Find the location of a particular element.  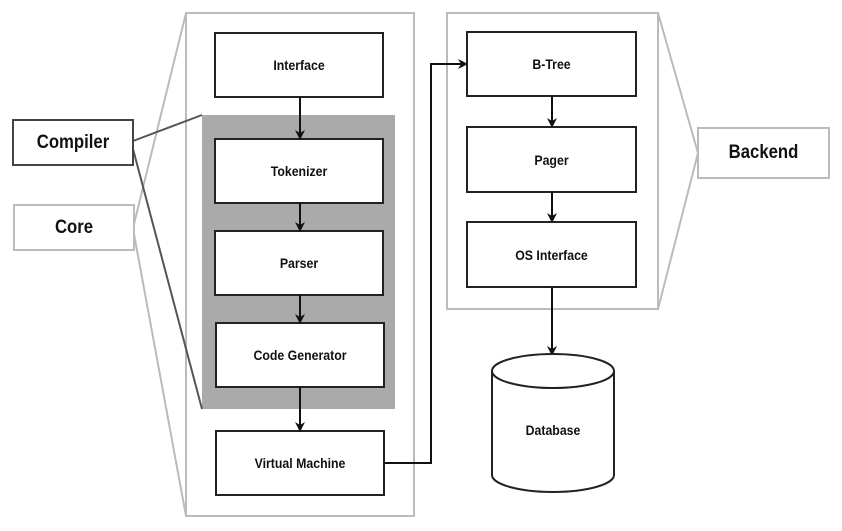

os-interface-label: OS Interface is located at coordinates (551, 254).